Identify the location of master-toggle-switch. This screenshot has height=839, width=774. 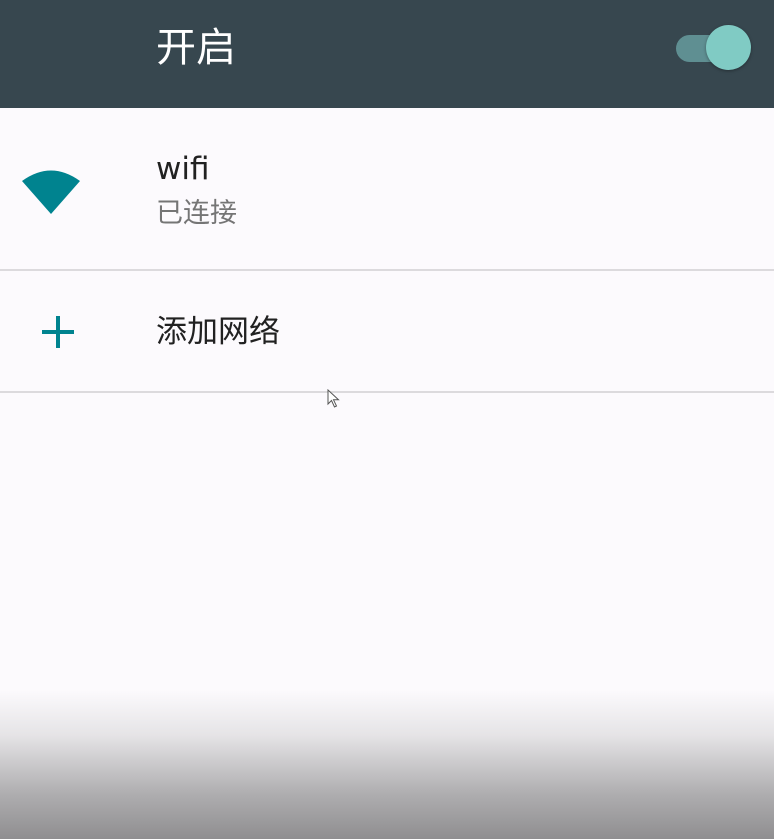
(714, 48).